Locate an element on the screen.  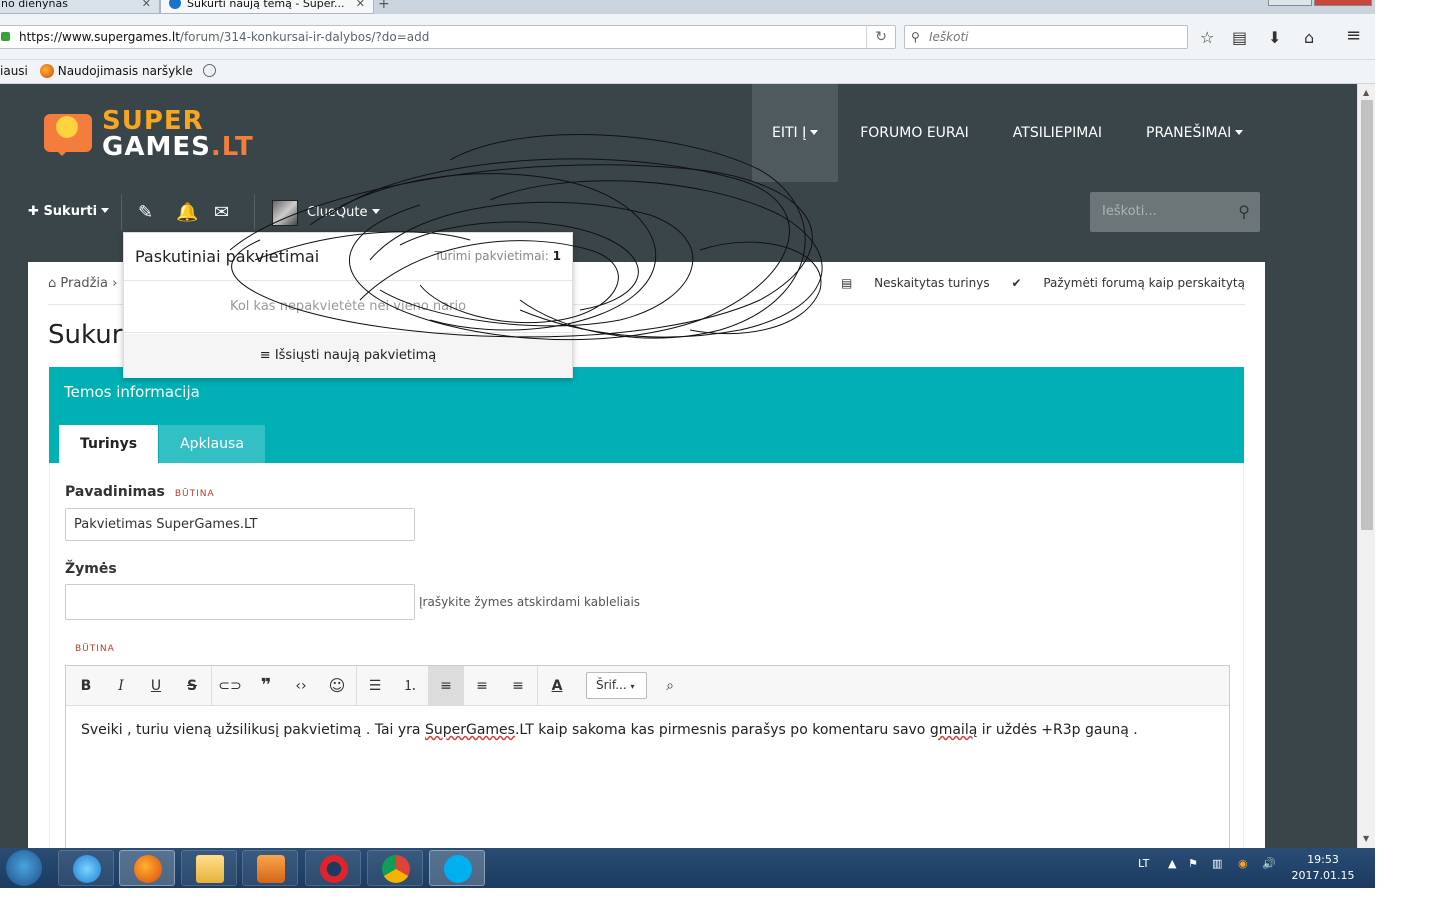
download-icon: ⬇ is located at coordinates (1274, 37).